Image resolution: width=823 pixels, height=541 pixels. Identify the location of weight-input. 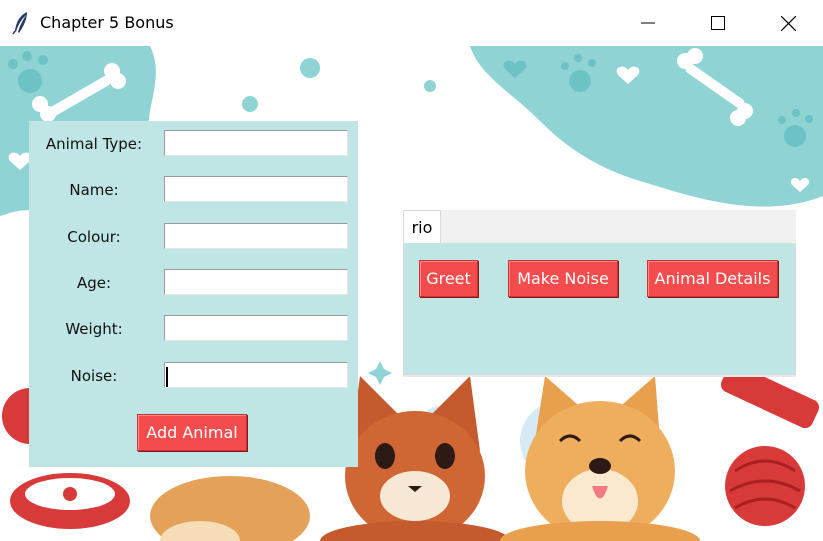
(256, 328).